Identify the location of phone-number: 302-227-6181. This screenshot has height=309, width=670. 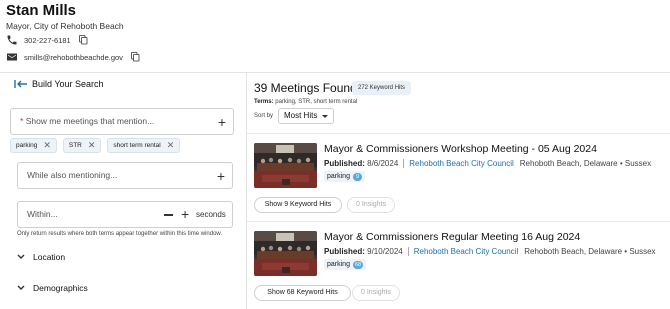
(47, 40).